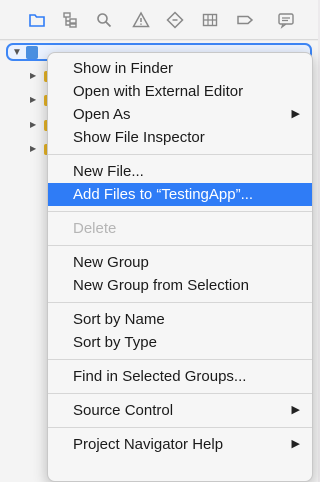 Image resolution: width=320 pixels, height=482 pixels. I want to click on menu-item-source-control: Source Control ▶, so click(180, 410).